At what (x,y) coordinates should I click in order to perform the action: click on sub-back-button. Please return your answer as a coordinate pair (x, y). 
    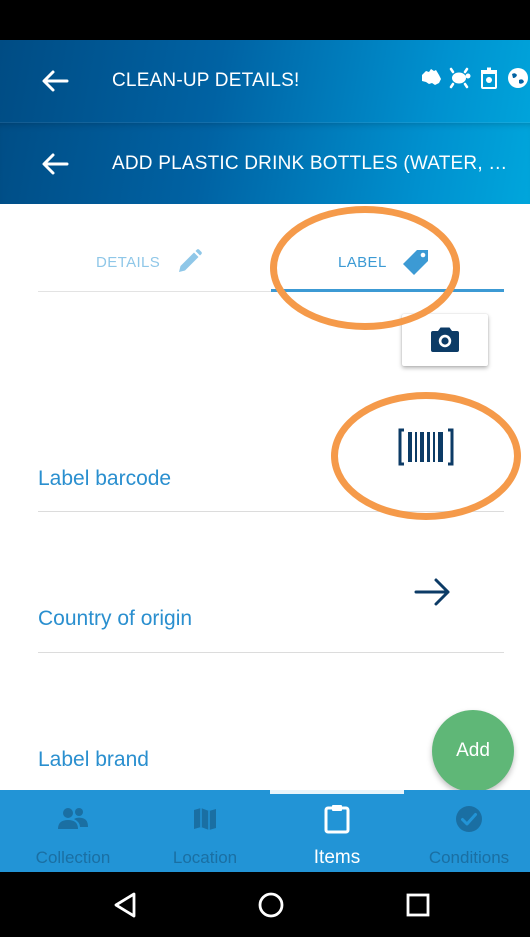
    Looking at the image, I should click on (55, 164).